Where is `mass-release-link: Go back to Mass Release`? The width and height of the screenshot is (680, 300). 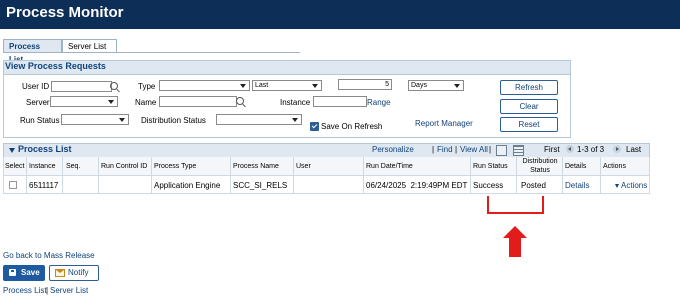 mass-release-link: Go back to Mass Release is located at coordinates (49, 255).